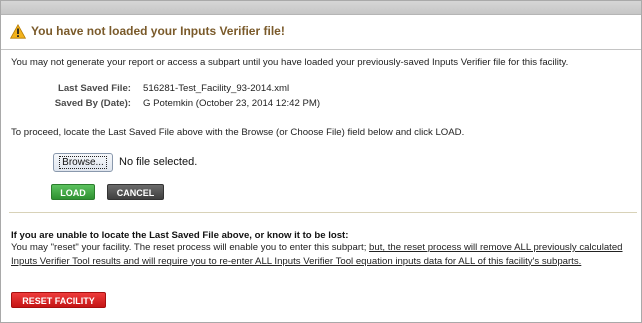 This screenshot has height=323, width=642. Describe the element at coordinates (158, 162) in the screenshot. I see `file-status-text: No file selected.` at that location.